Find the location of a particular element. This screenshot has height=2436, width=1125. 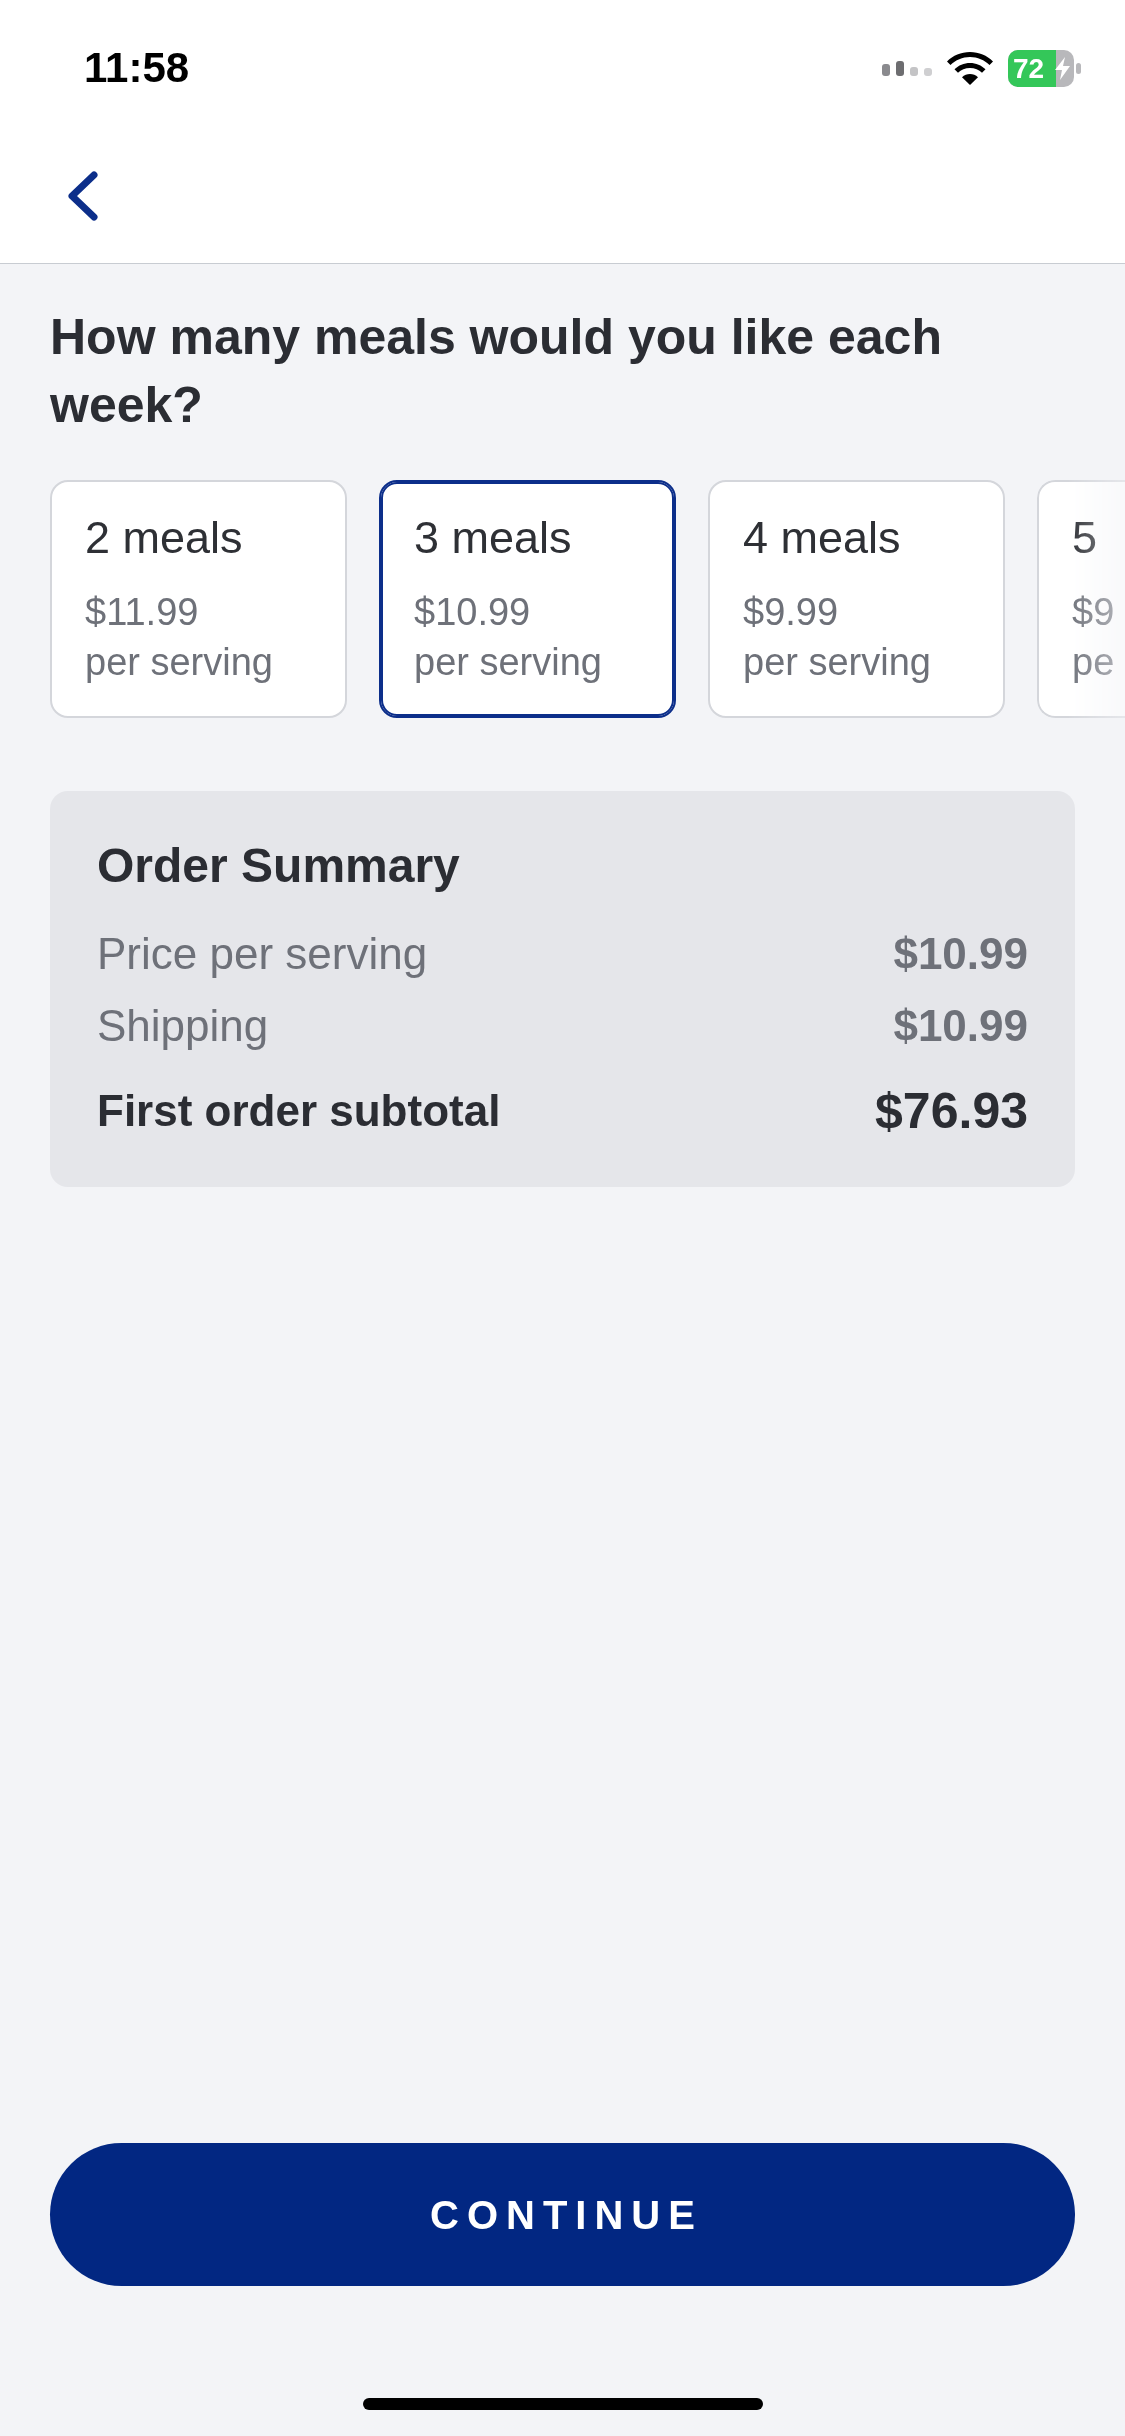

back-chevron-icon is located at coordinates (82, 196).